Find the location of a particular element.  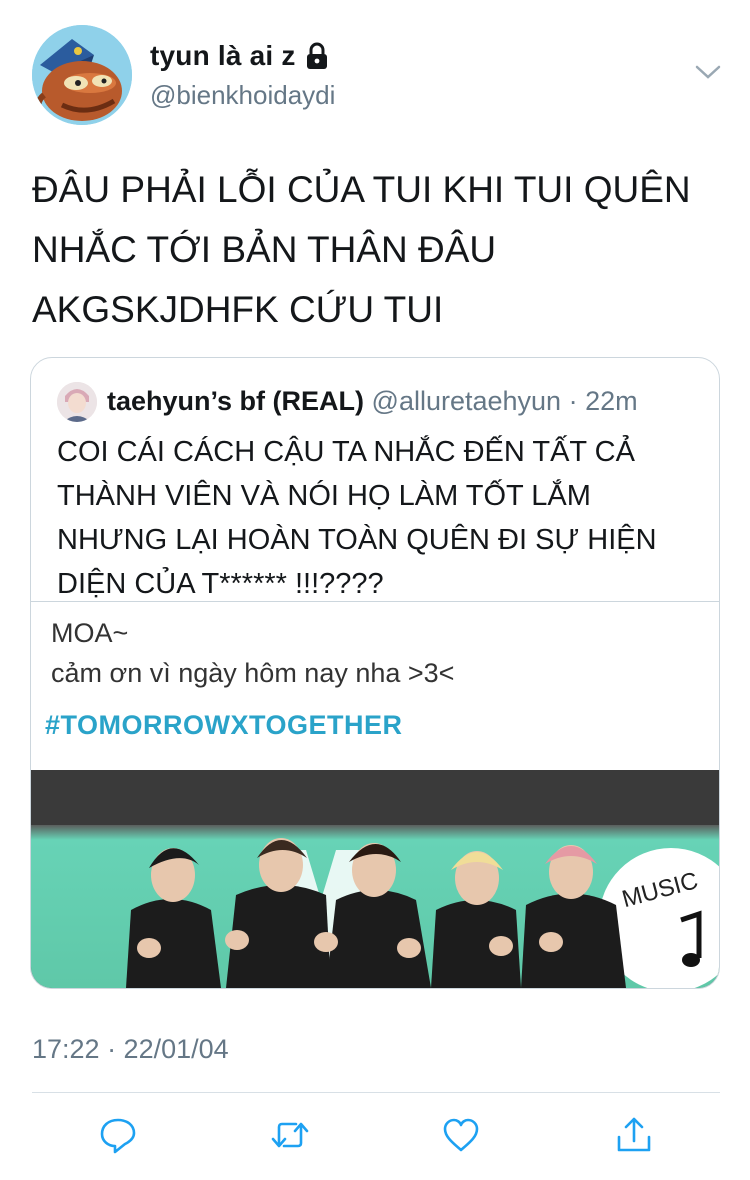

reply-button is located at coordinates (118, 1135).